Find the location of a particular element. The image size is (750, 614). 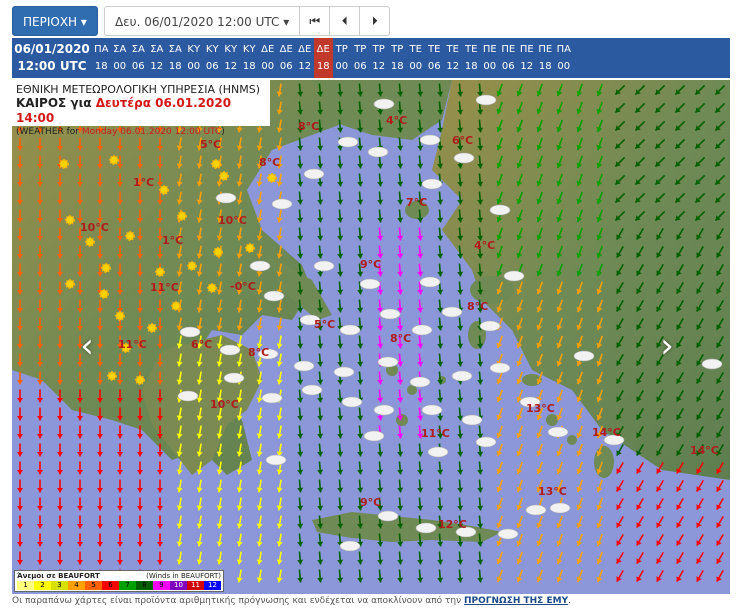

first-step-button: ⏮ is located at coordinates (315, 21).